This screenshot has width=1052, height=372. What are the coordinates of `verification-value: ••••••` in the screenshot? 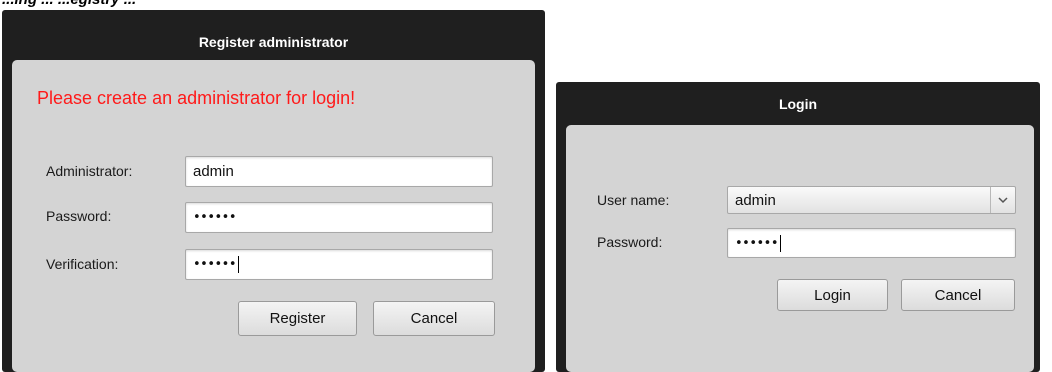 It's located at (215, 264).